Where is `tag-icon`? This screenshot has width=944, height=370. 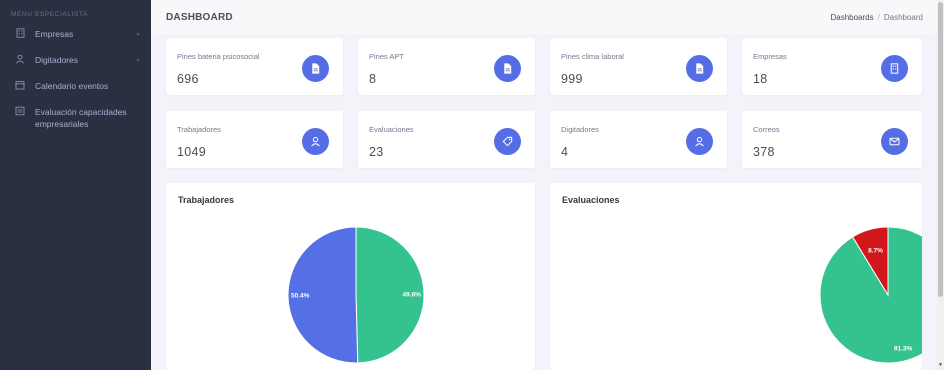 tag-icon is located at coordinates (507, 141).